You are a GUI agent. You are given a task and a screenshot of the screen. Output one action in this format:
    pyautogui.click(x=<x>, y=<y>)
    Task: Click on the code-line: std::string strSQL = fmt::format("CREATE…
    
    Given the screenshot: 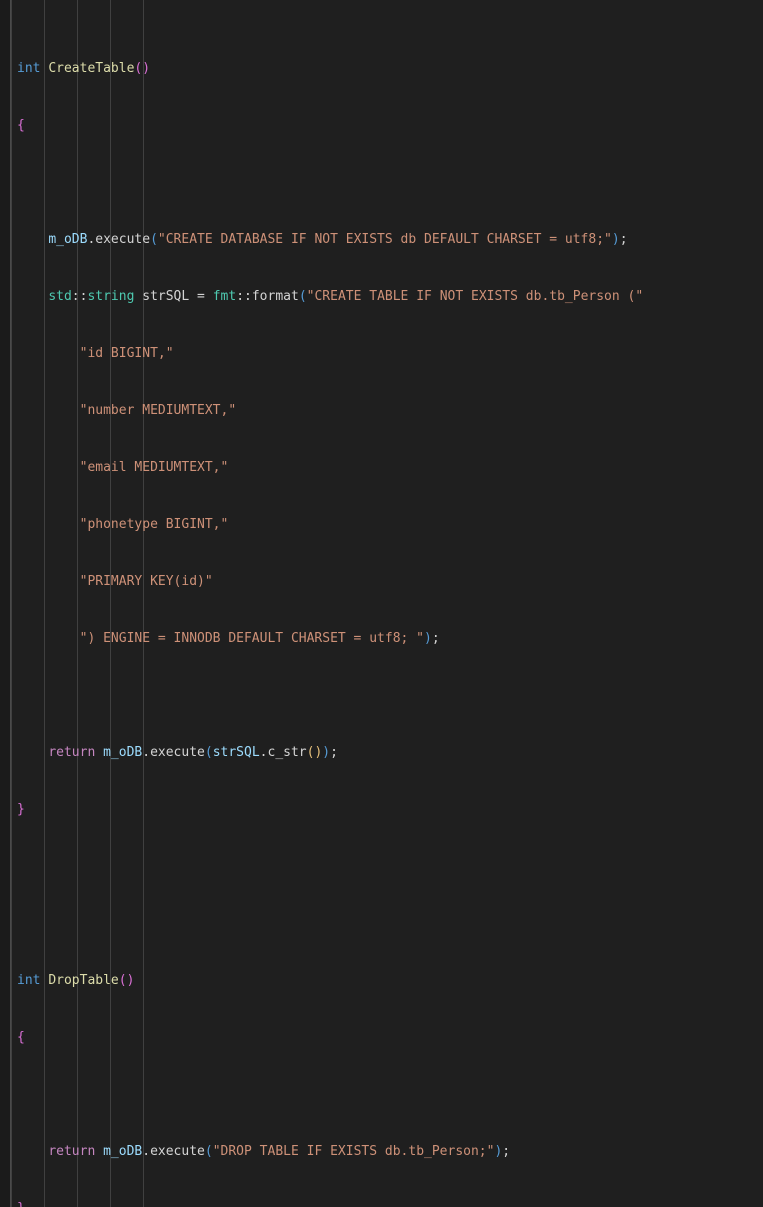 What is the action you would take?
    pyautogui.click(x=346, y=296)
    